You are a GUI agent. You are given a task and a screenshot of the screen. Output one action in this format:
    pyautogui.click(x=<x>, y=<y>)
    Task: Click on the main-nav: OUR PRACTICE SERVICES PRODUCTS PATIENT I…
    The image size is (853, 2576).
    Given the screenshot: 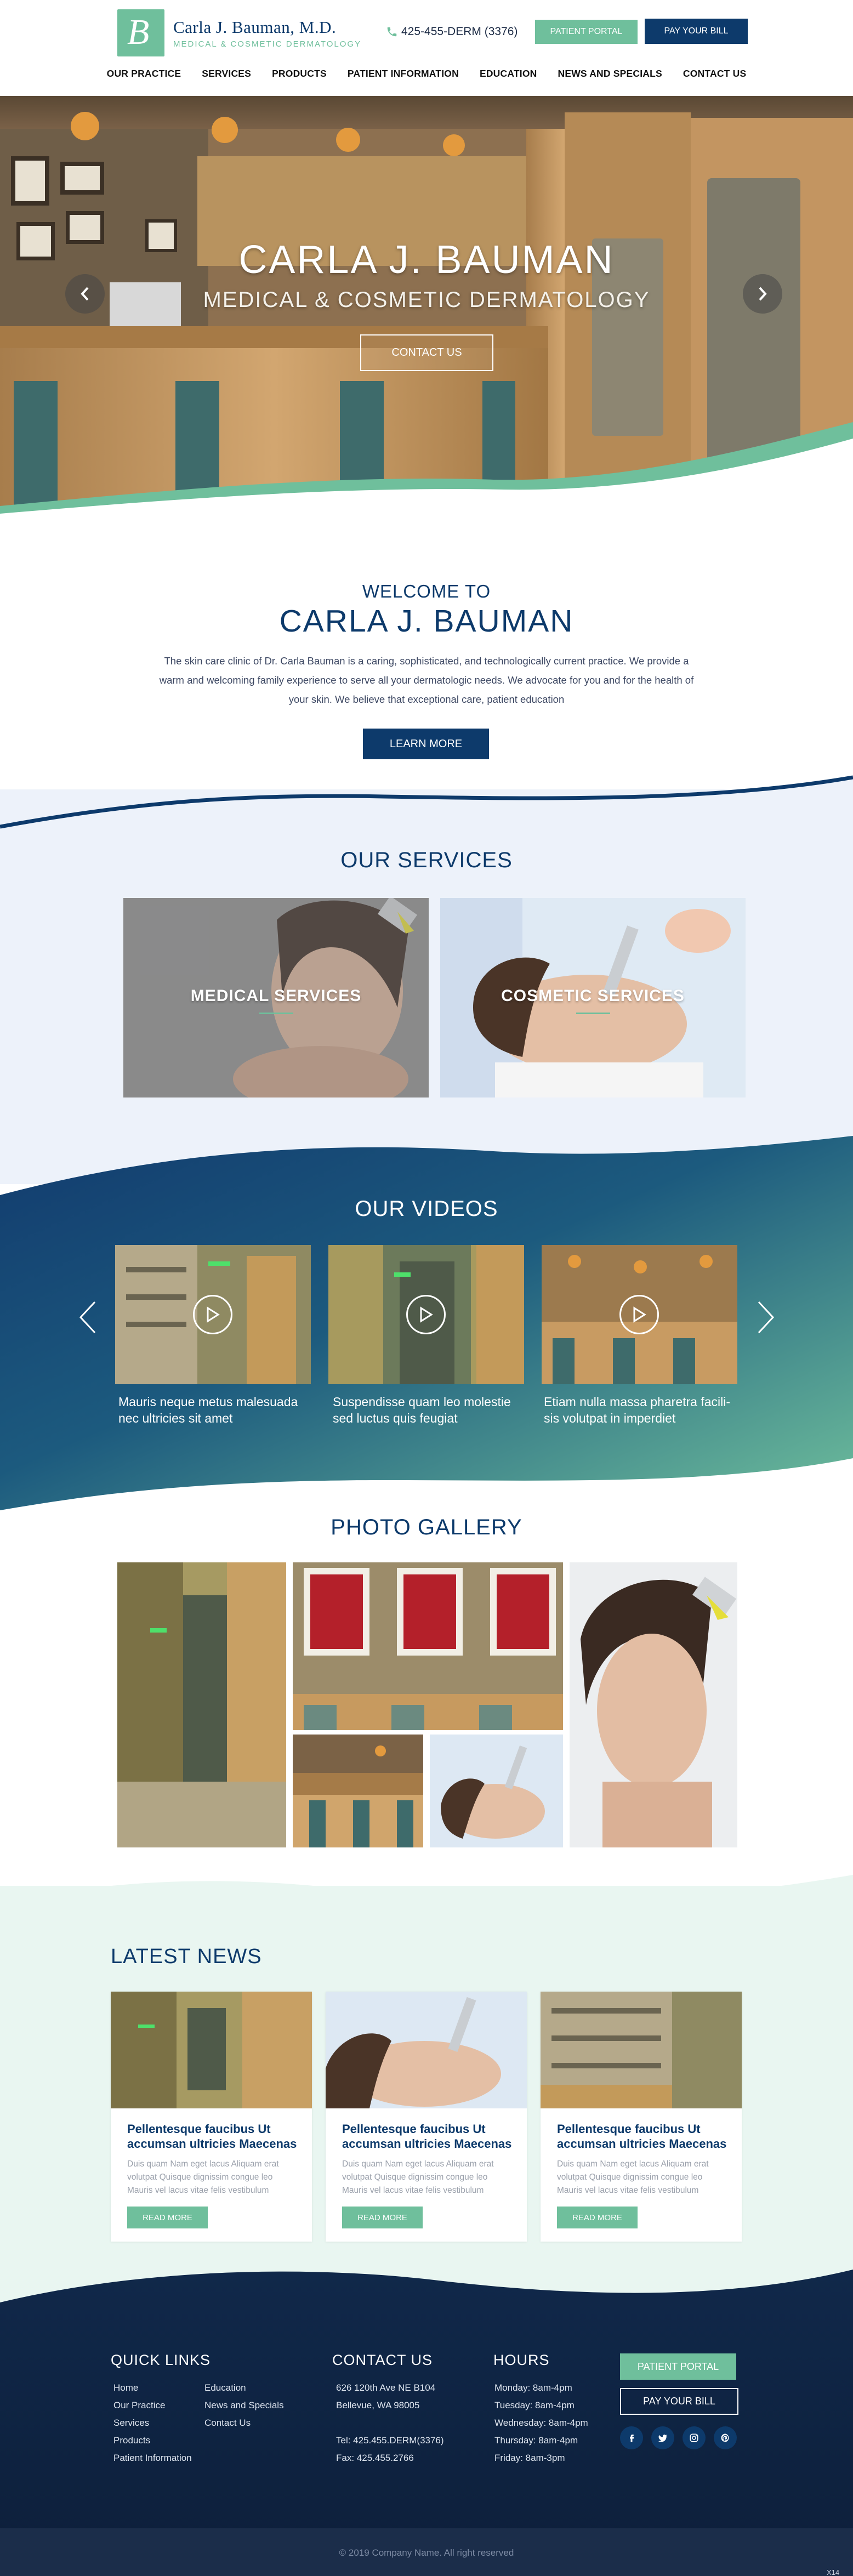 What is the action you would take?
    pyautogui.click(x=426, y=73)
    